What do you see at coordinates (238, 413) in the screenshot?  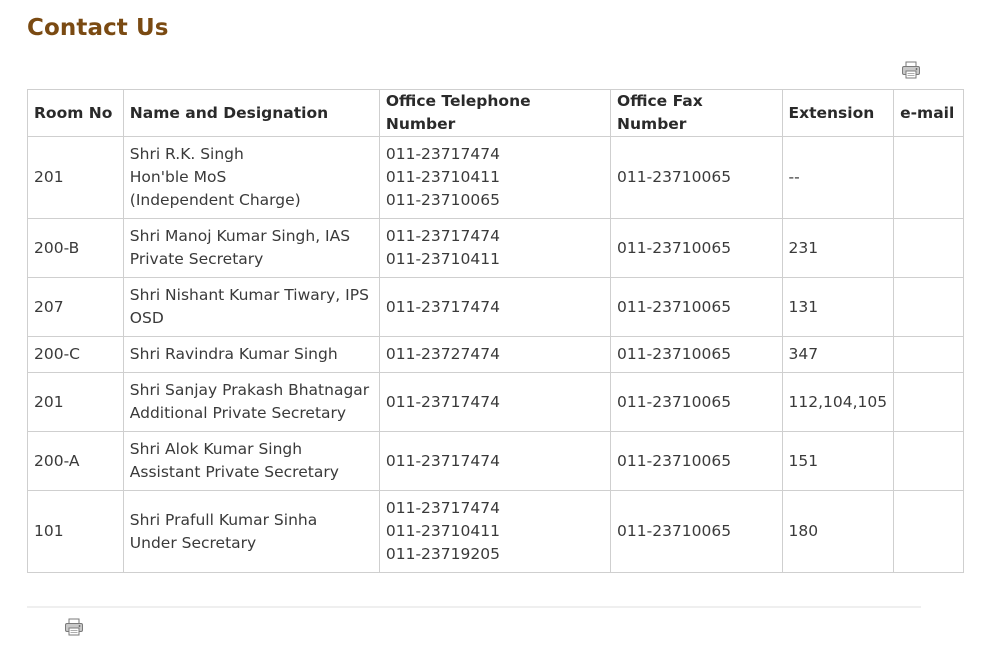 I see `name-line: Additional Private Secretary` at bounding box center [238, 413].